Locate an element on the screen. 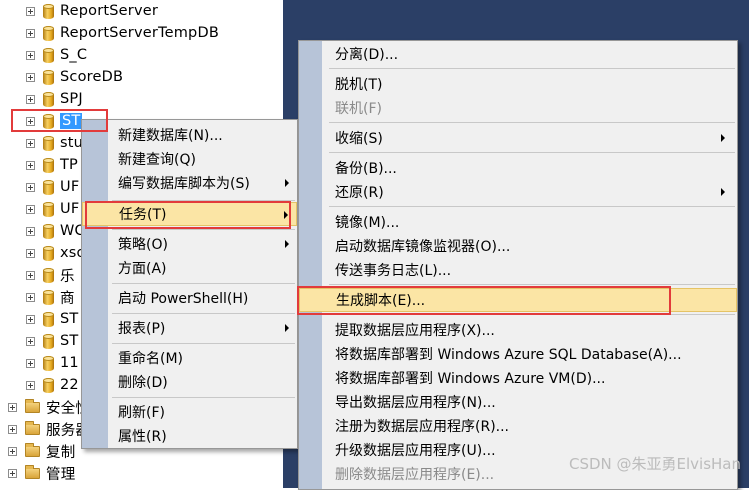  tree-item: S_C is located at coordinates (56, 55).